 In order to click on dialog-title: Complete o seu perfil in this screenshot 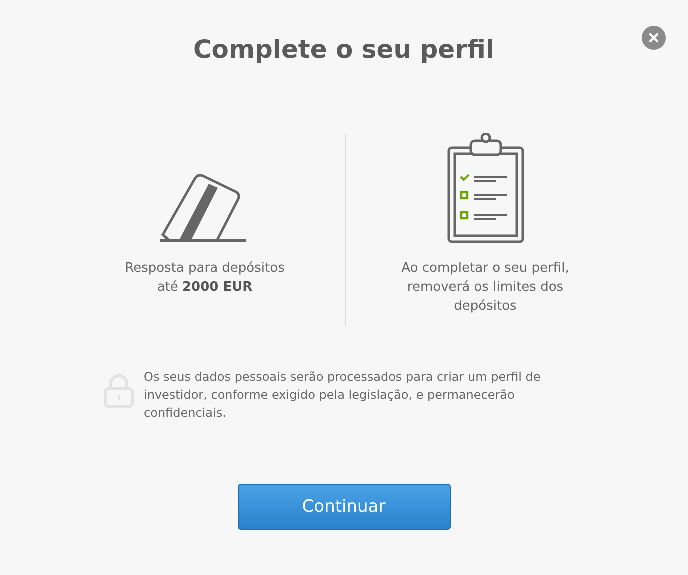, I will do `click(344, 50)`.